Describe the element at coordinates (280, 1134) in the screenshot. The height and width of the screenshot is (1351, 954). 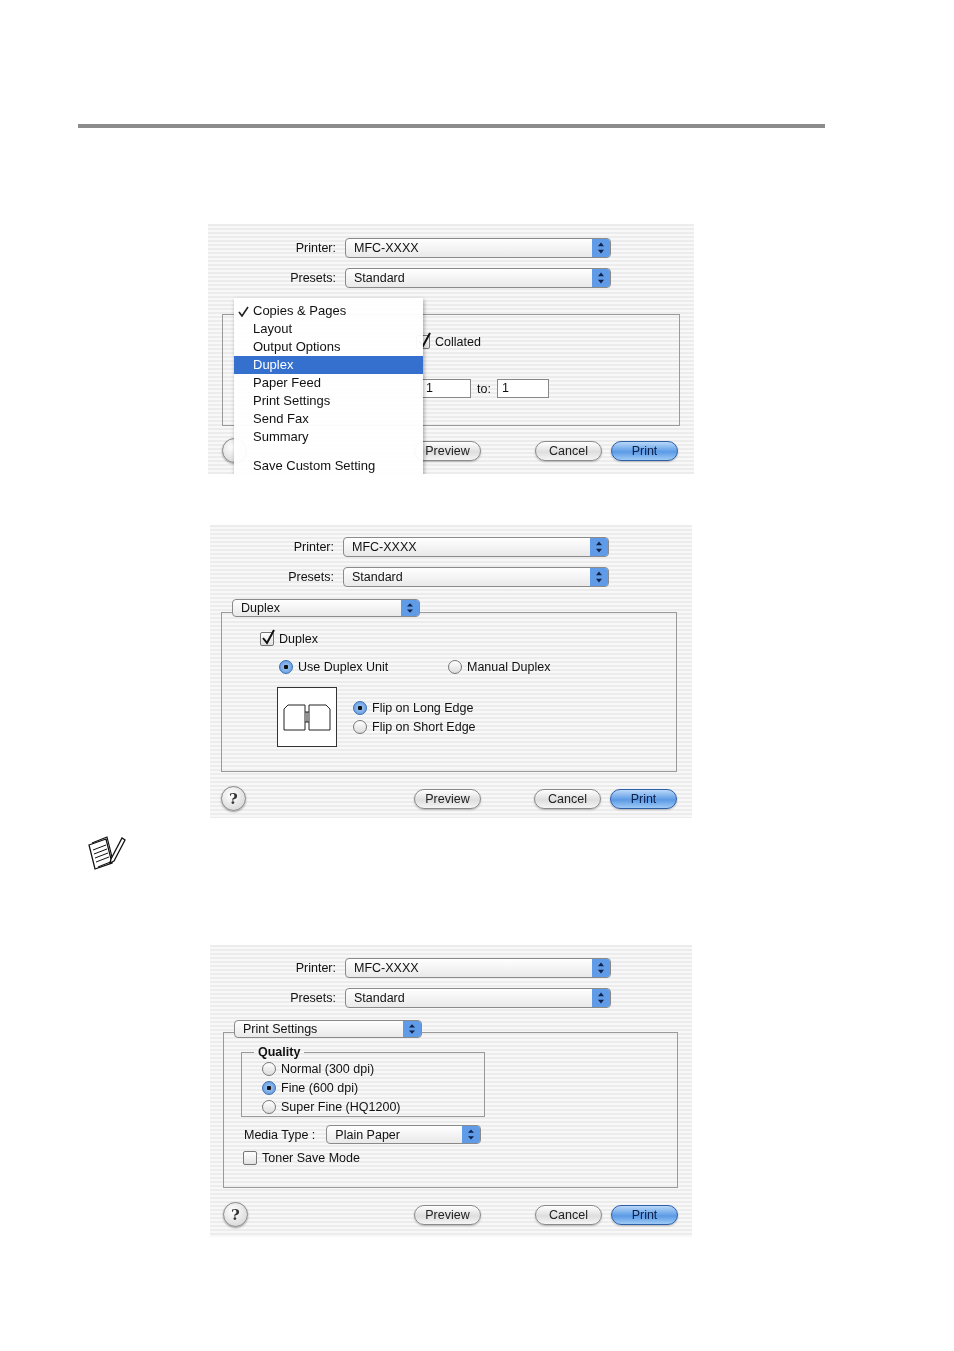
I see `field-label: Media Type :` at that location.